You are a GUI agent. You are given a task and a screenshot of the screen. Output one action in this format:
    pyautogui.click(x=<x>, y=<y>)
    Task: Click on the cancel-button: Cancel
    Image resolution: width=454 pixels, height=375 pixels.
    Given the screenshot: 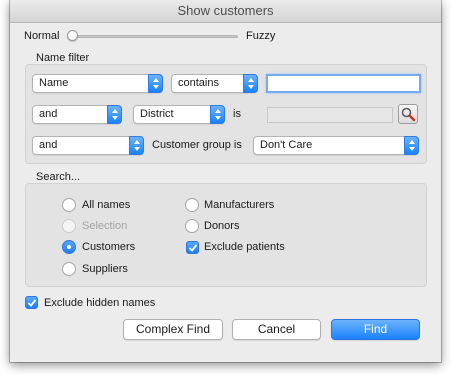 What is the action you would take?
    pyautogui.click(x=276, y=329)
    